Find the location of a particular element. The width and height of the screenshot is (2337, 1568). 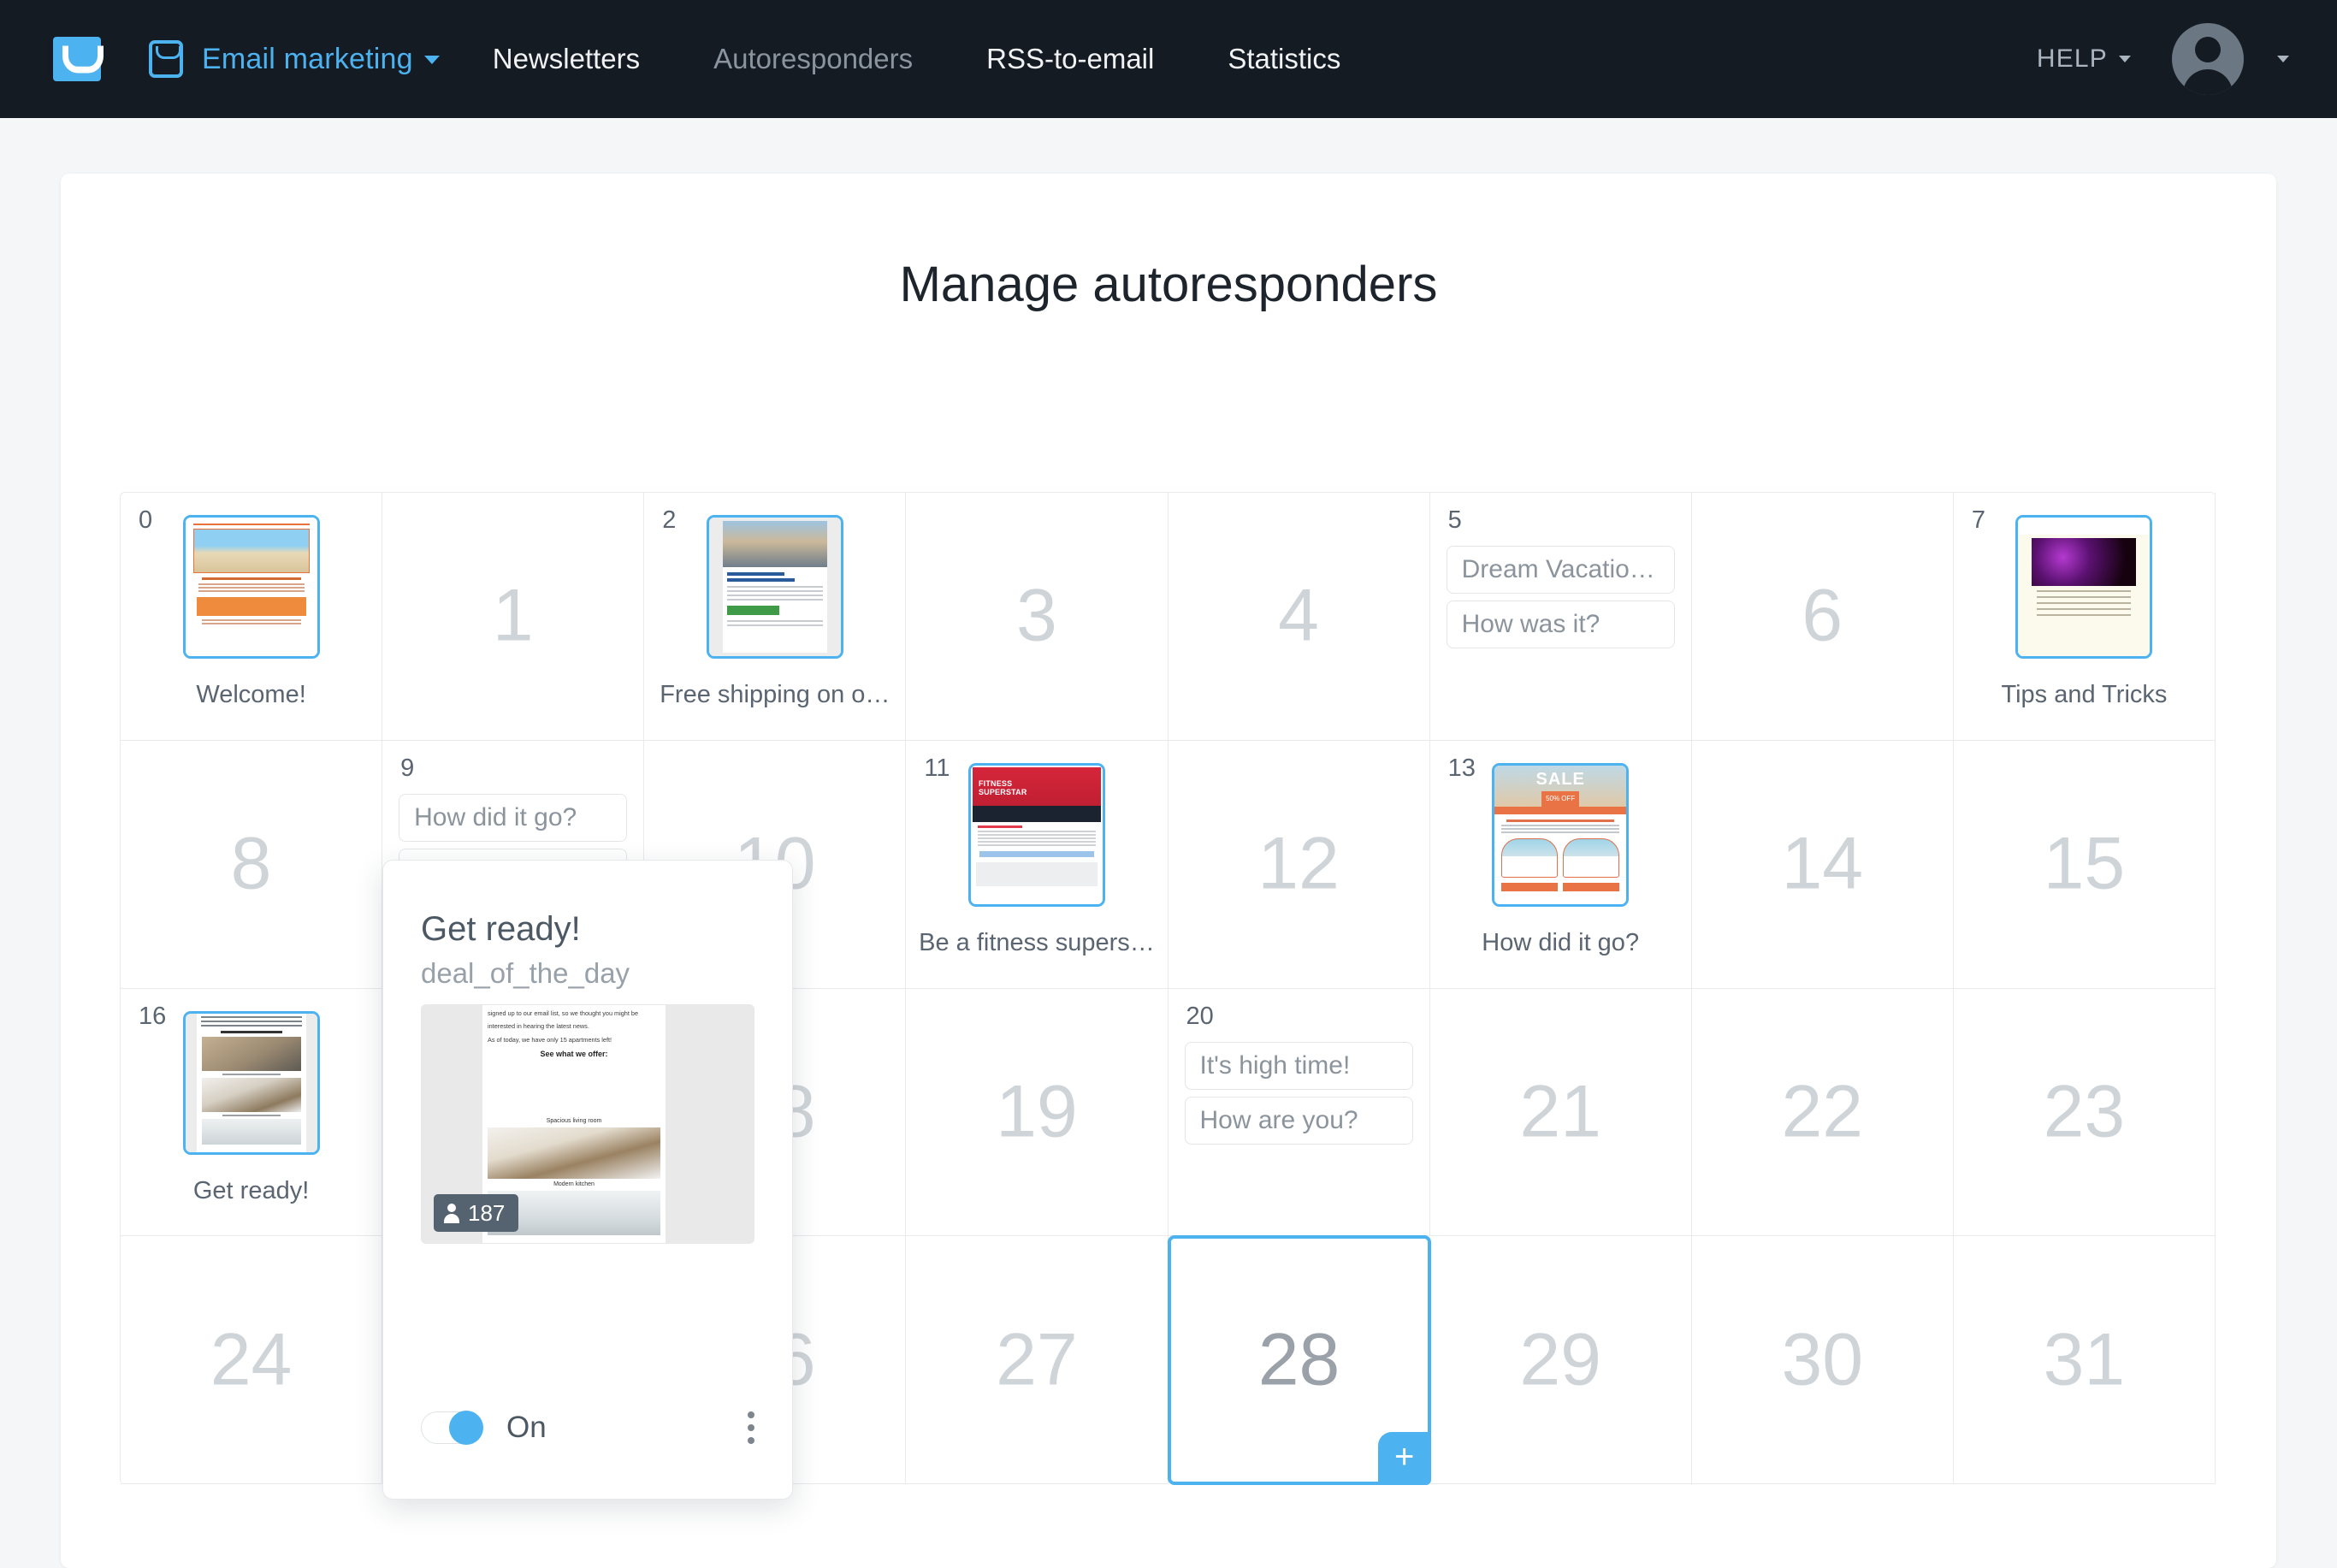

preview-line-2: interested in hearing the latest news. is located at coordinates (538, 1026).